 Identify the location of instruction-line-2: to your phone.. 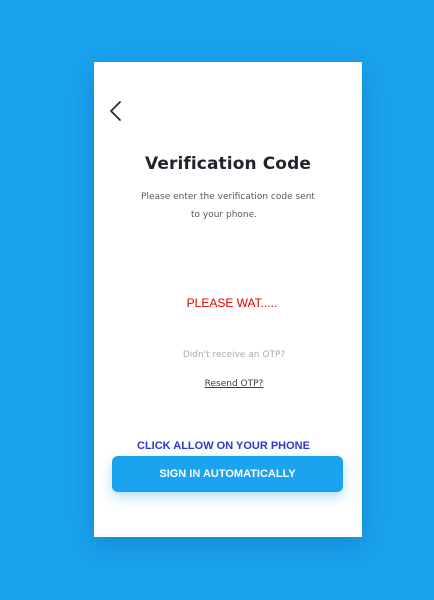
(224, 215).